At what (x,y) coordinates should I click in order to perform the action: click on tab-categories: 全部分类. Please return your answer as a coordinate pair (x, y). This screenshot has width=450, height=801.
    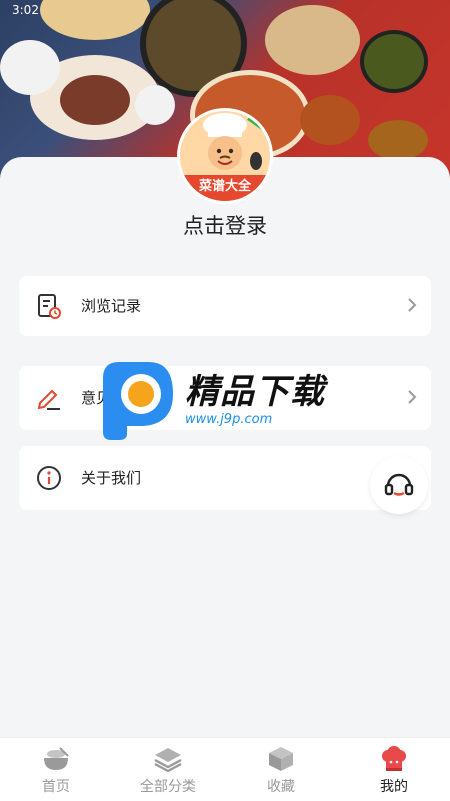
    Looking at the image, I should click on (168, 769).